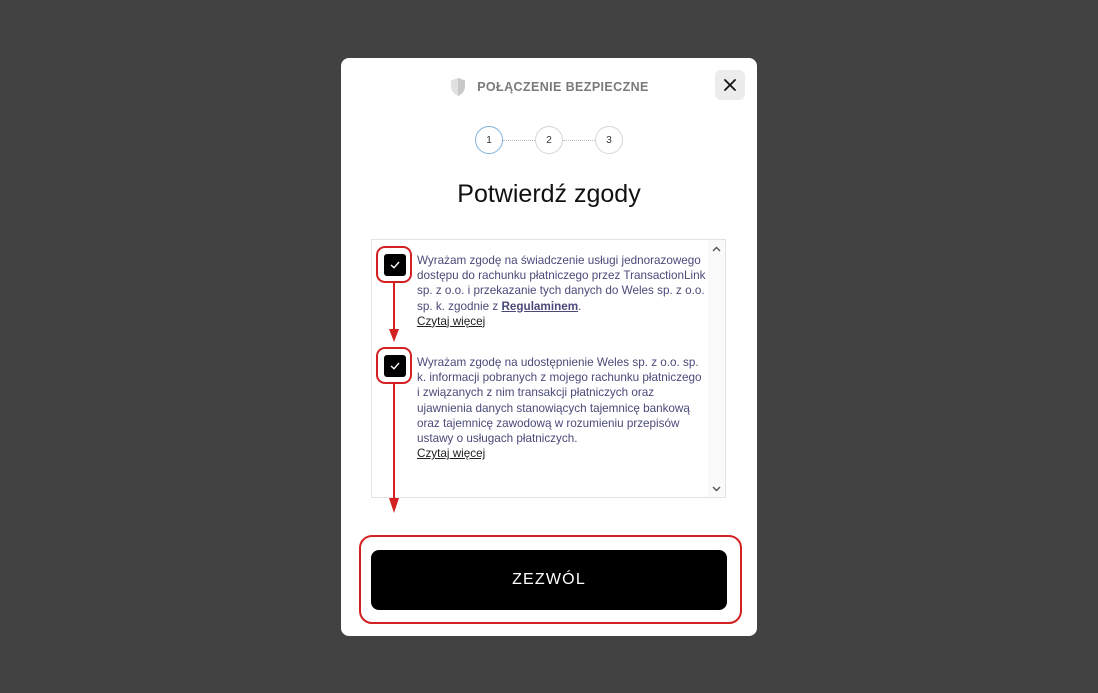 This screenshot has height=693, width=1098. Describe the element at coordinates (549, 580) in the screenshot. I see `allow-button: ZEZWÓL` at that location.